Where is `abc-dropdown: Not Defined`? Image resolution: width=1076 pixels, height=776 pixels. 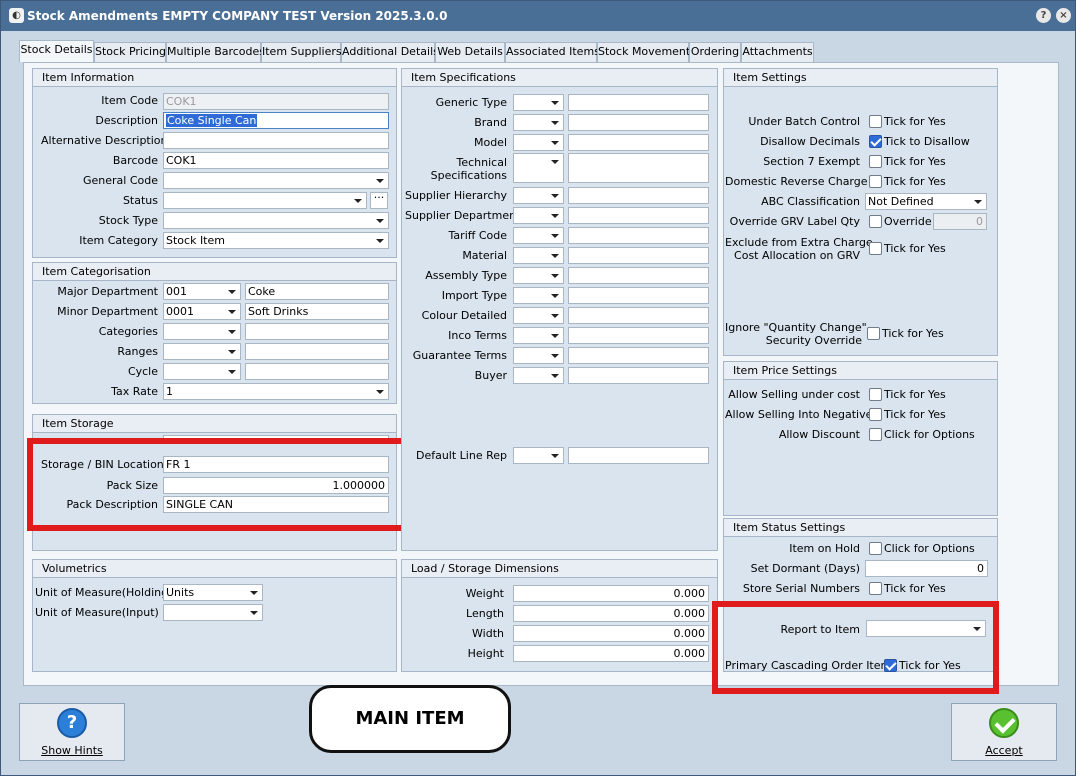
abc-dropdown: Not Defined is located at coordinates (926, 201).